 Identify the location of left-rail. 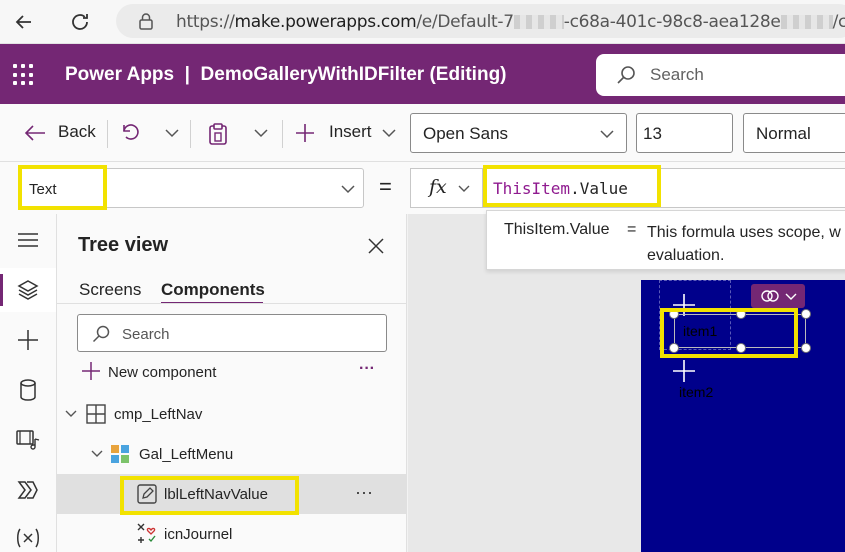
(28, 383).